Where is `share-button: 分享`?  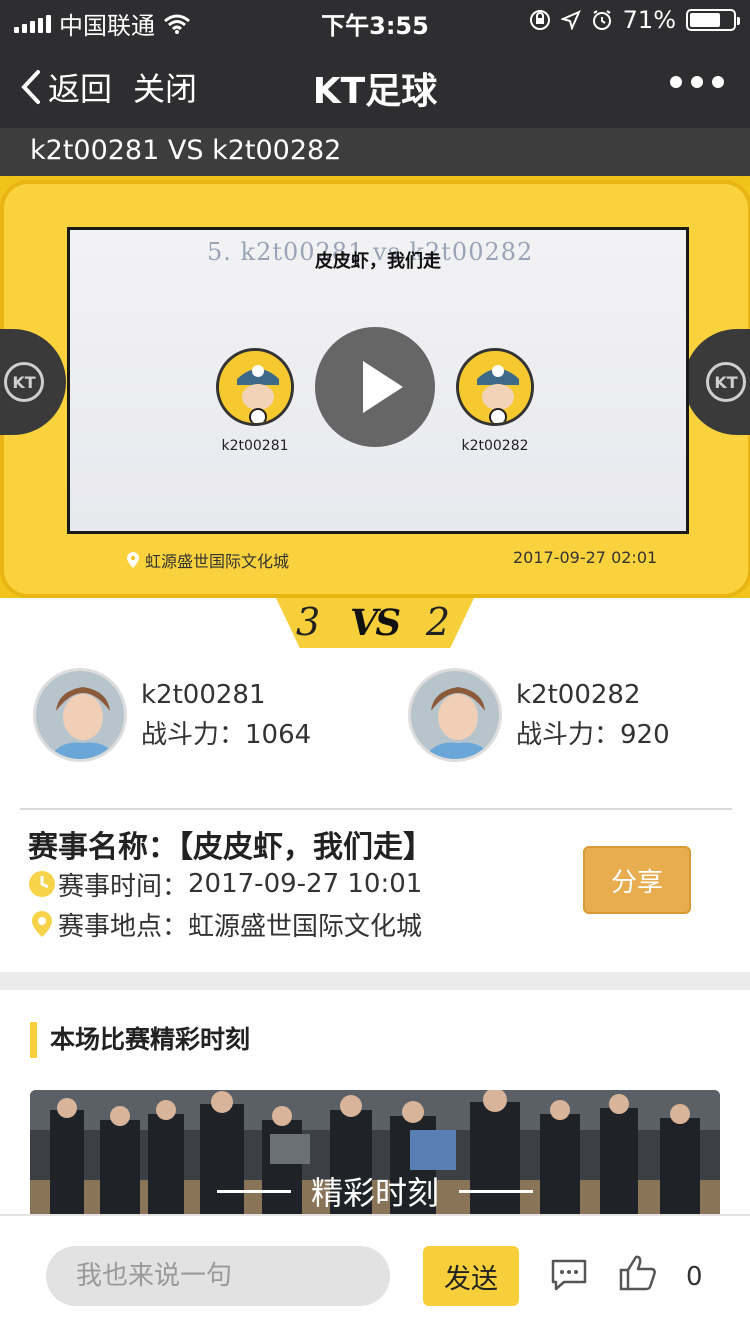 share-button: 分享 is located at coordinates (637, 880).